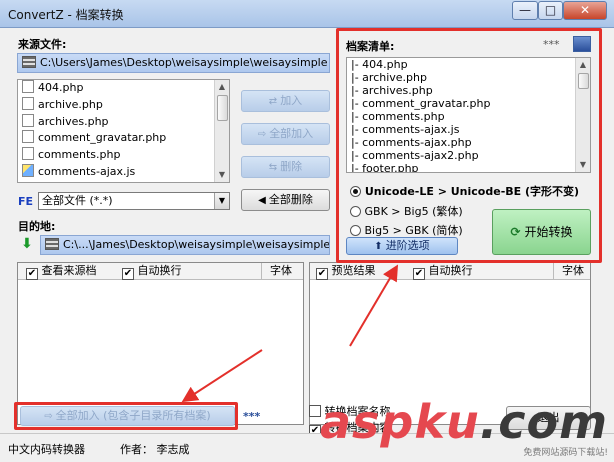  What do you see at coordinates (402, 246) in the screenshot?
I see `advanced-options-button: ⬆ 进阶选项` at bounding box center [402, 246].